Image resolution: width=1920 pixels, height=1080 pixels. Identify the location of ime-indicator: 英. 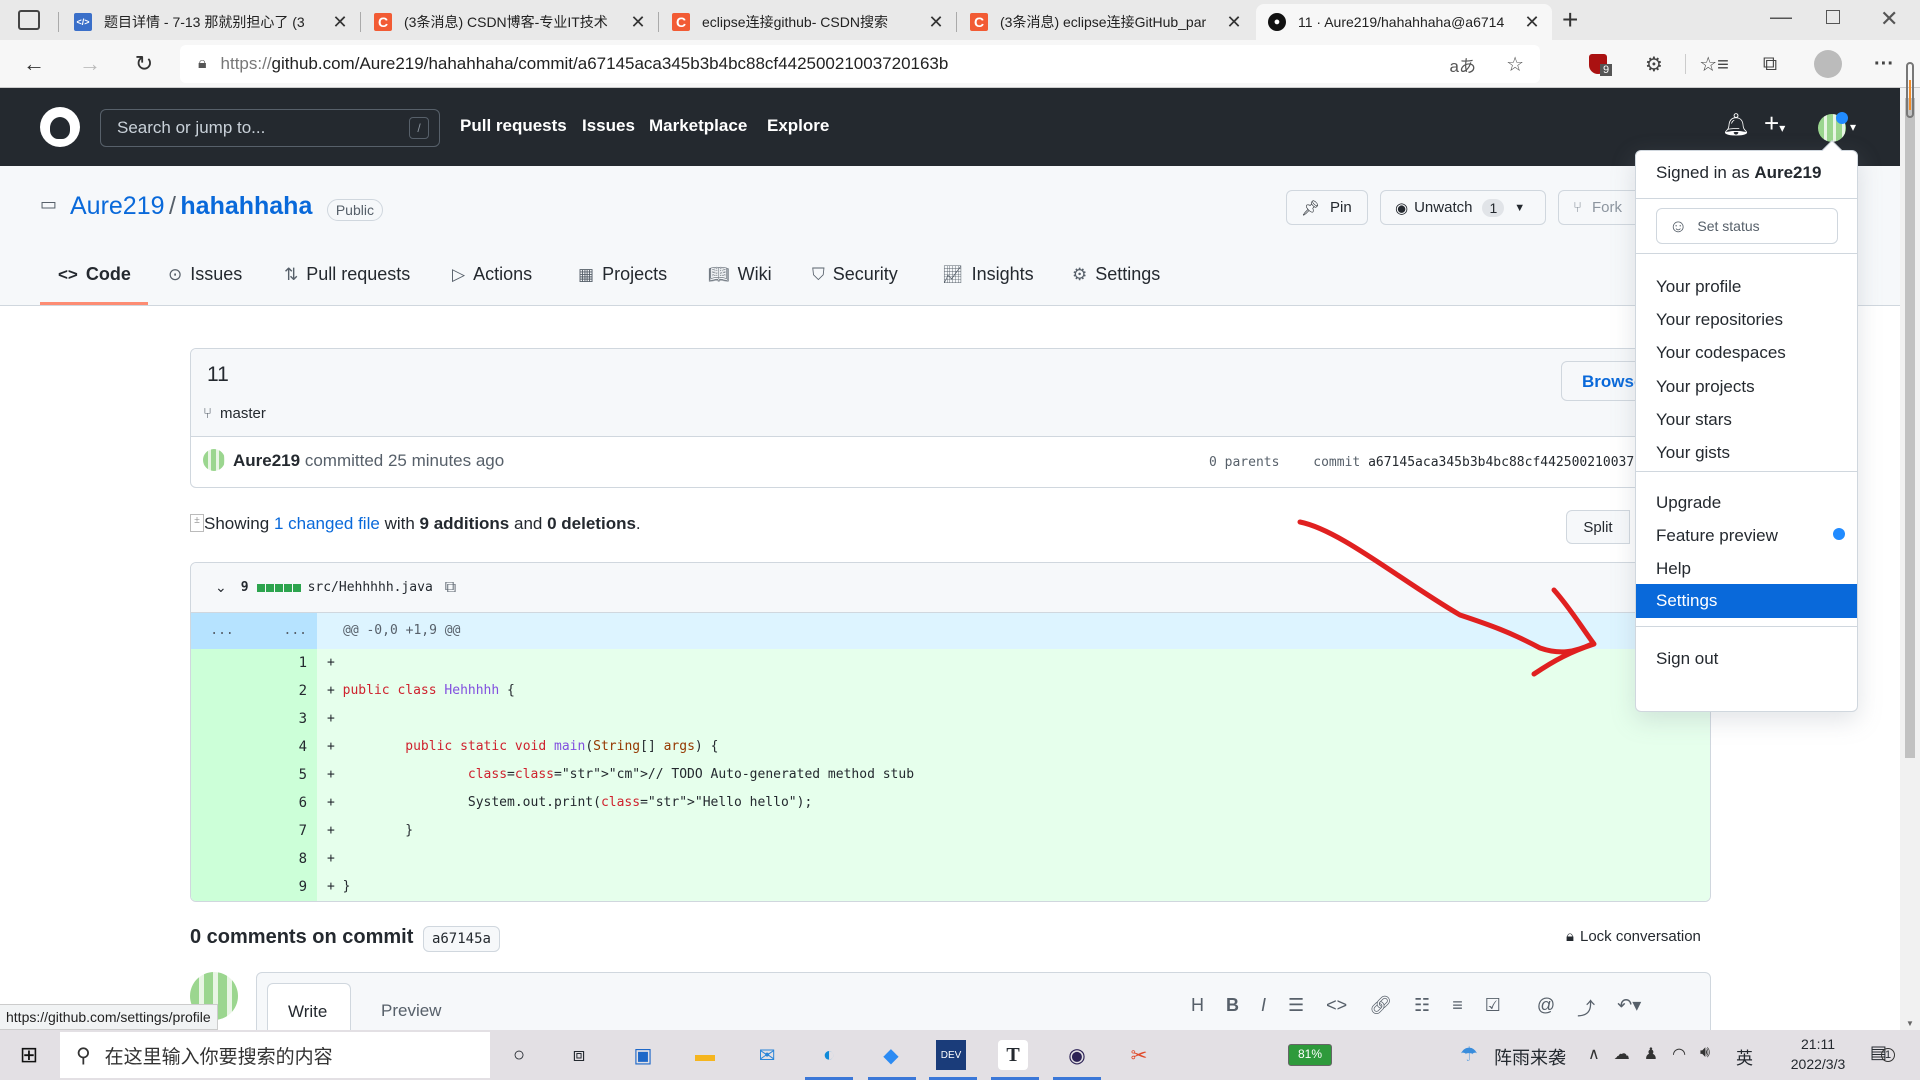
(1744, 1056).